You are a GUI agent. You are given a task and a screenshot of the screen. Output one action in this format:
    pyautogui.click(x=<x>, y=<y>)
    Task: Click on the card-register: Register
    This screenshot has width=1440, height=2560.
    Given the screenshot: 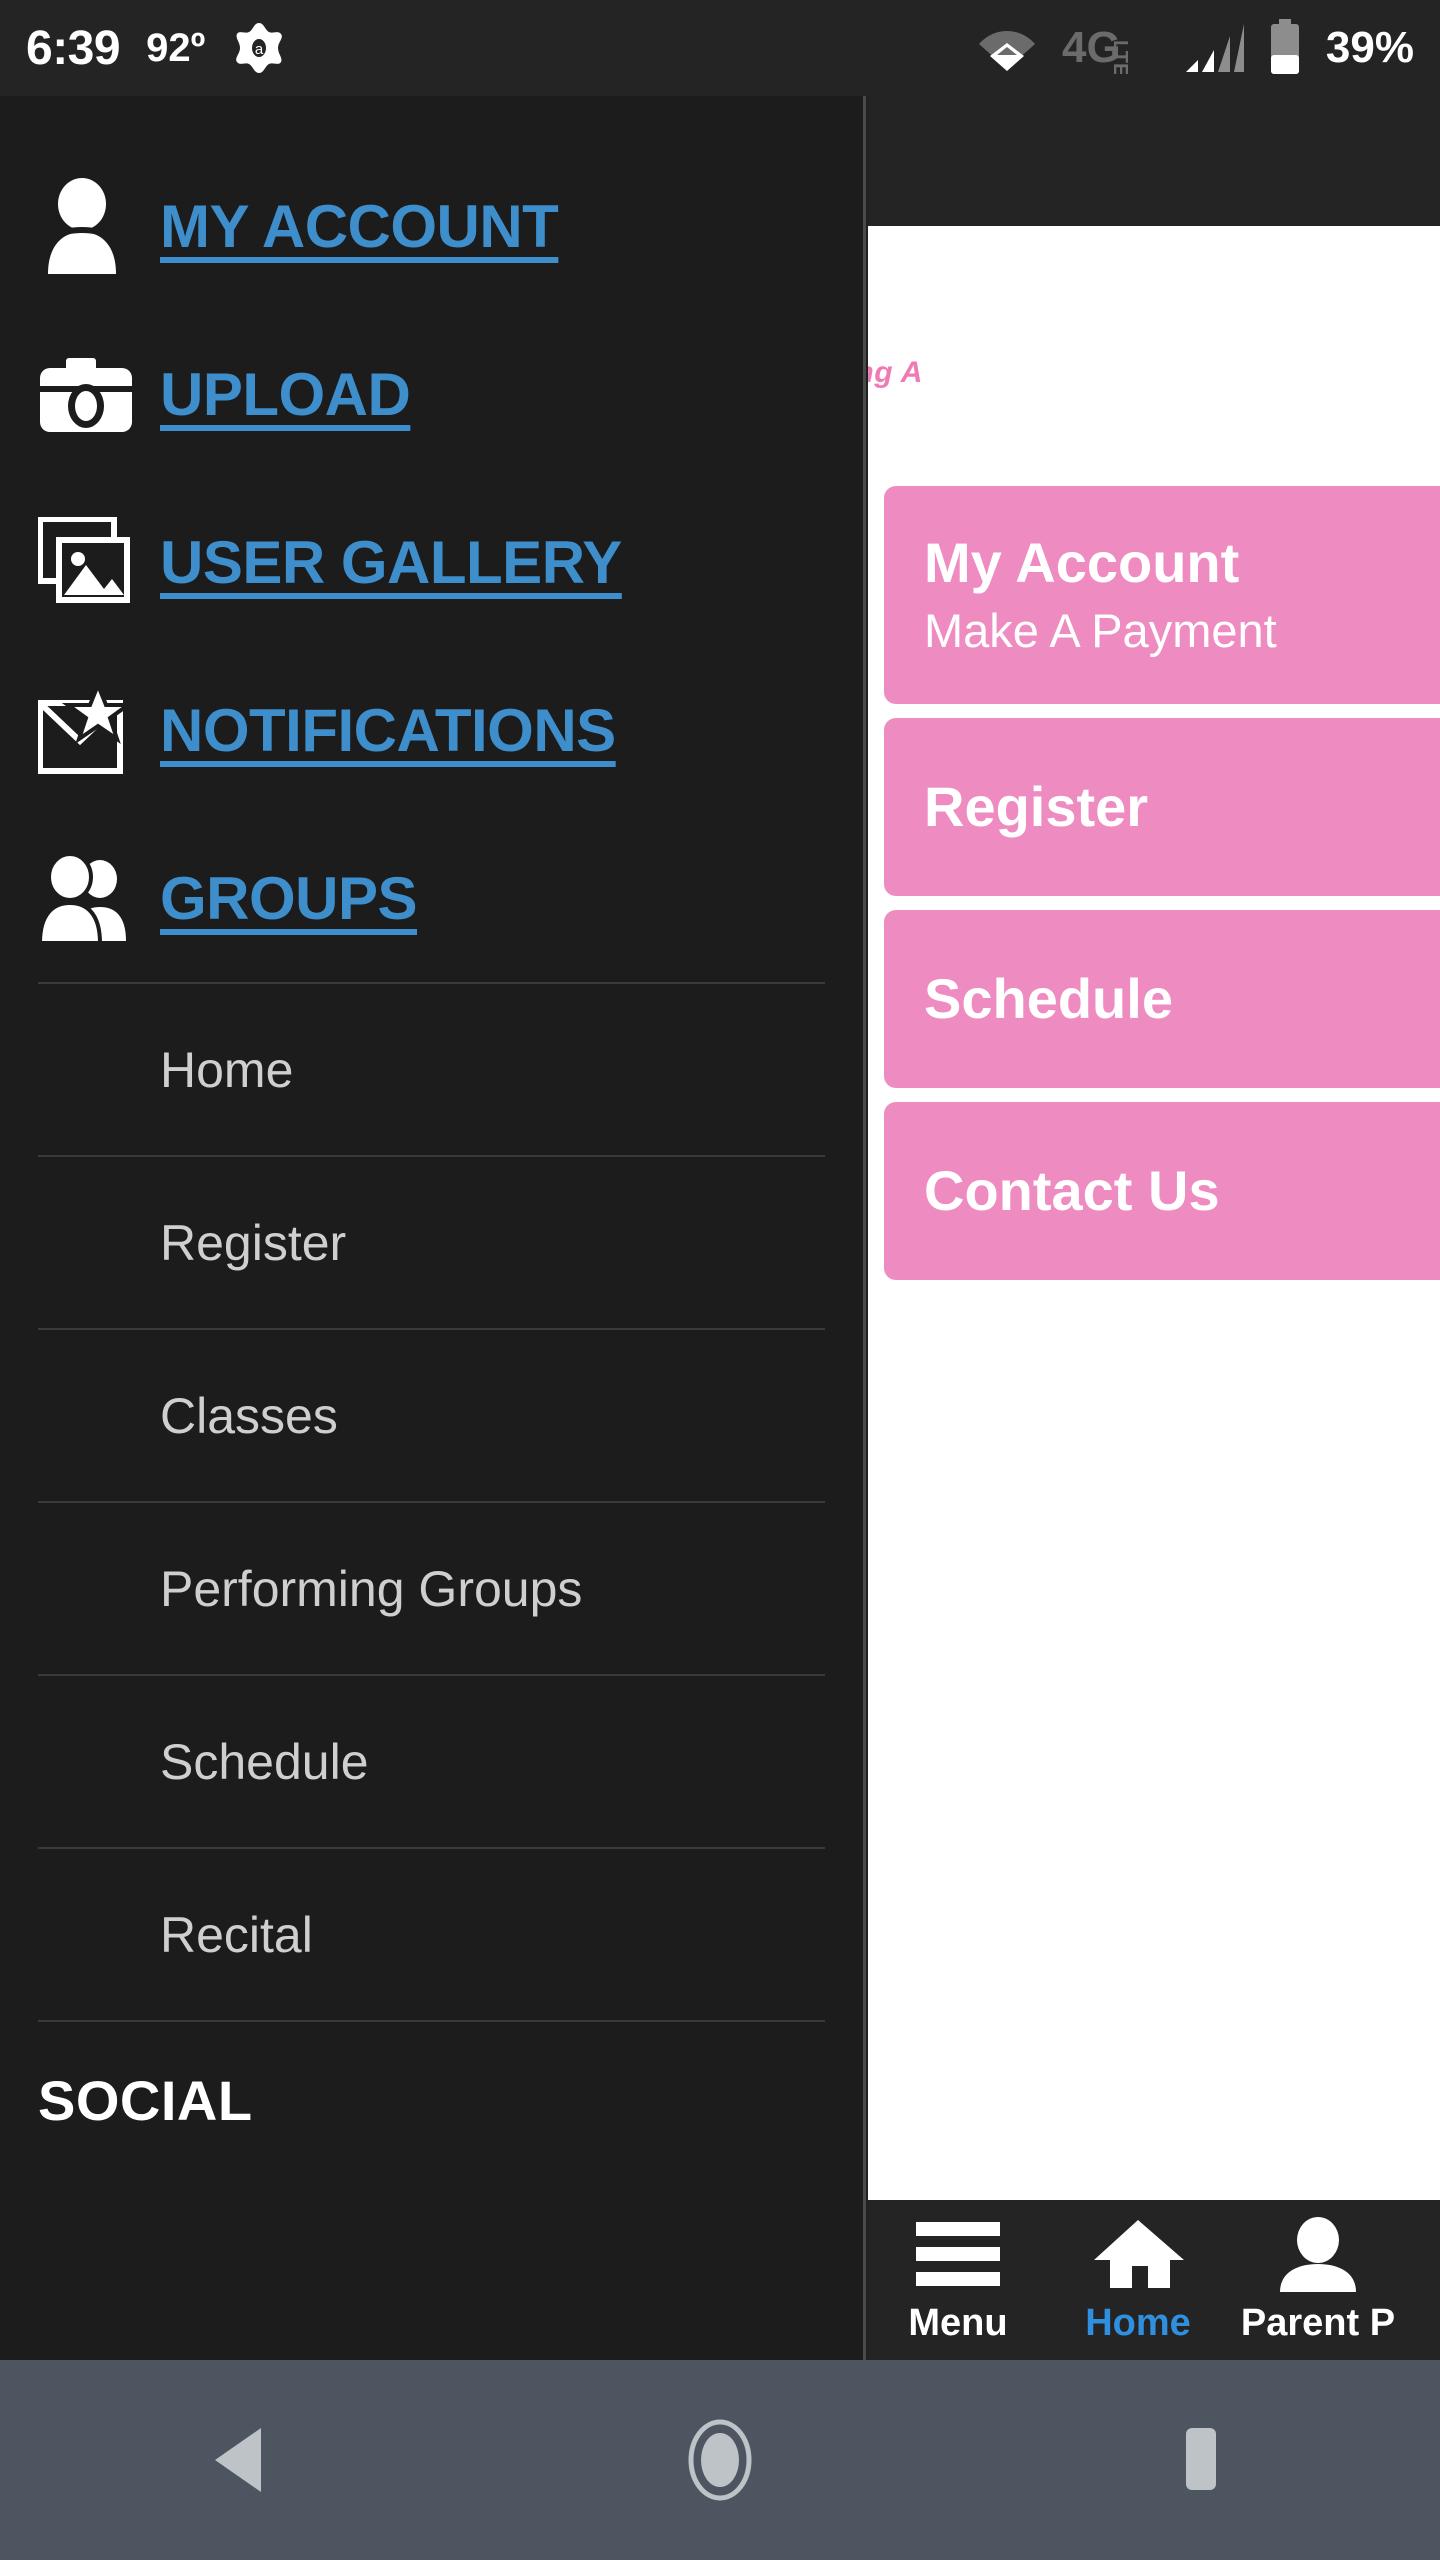 What is the action you would take?
    pyautogui.click(x=1162, y=807)
    